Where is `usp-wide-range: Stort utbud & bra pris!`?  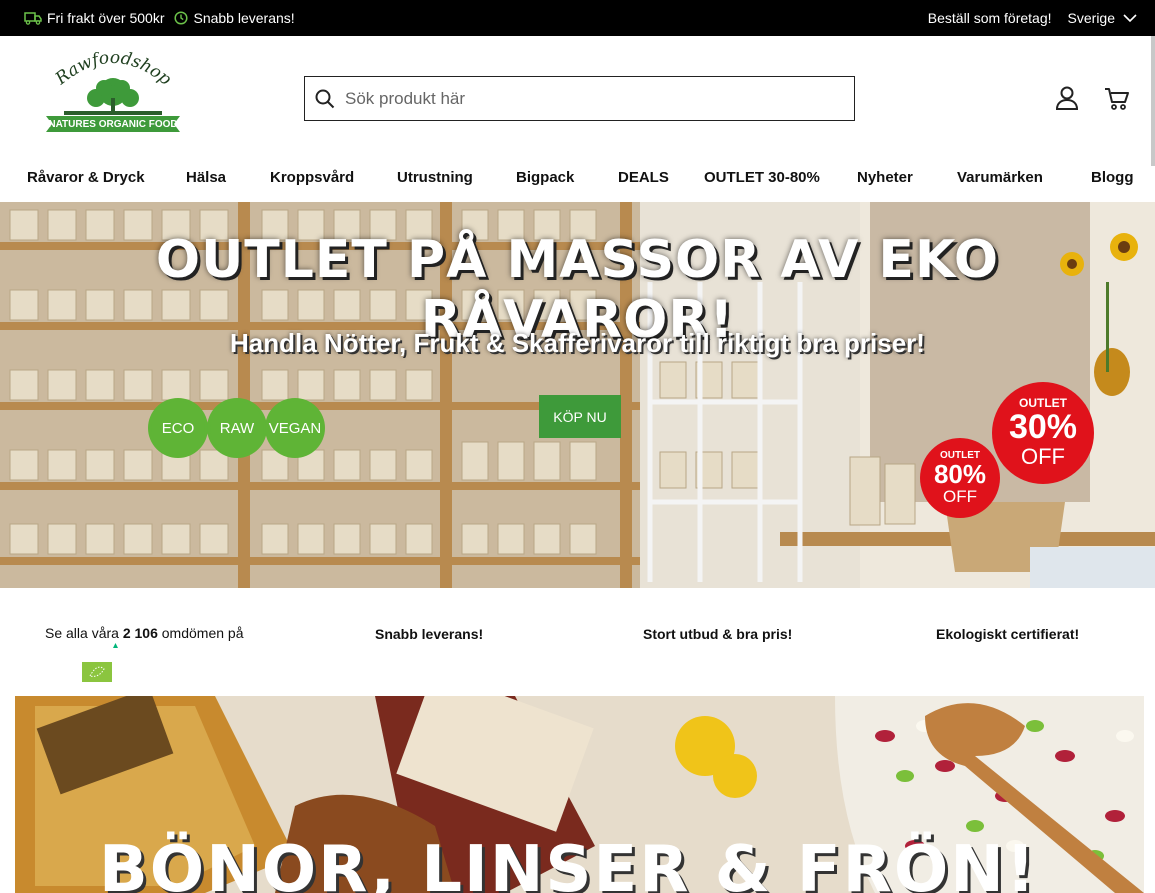
usp-wide-range: Stort utbud & bra pris! is located at coordinates (718, 634).